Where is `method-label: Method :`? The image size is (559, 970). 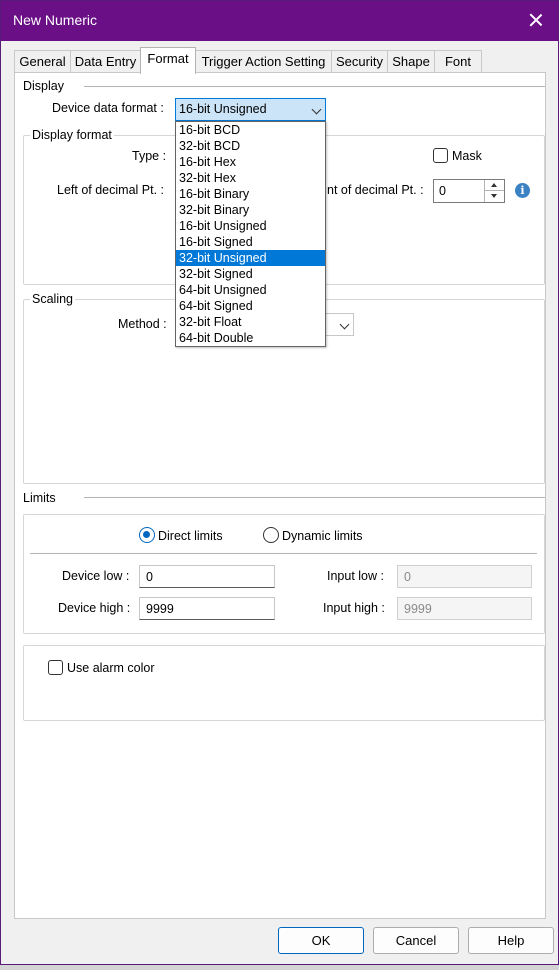 method-label: Method : is located at coordinates (142, 324).